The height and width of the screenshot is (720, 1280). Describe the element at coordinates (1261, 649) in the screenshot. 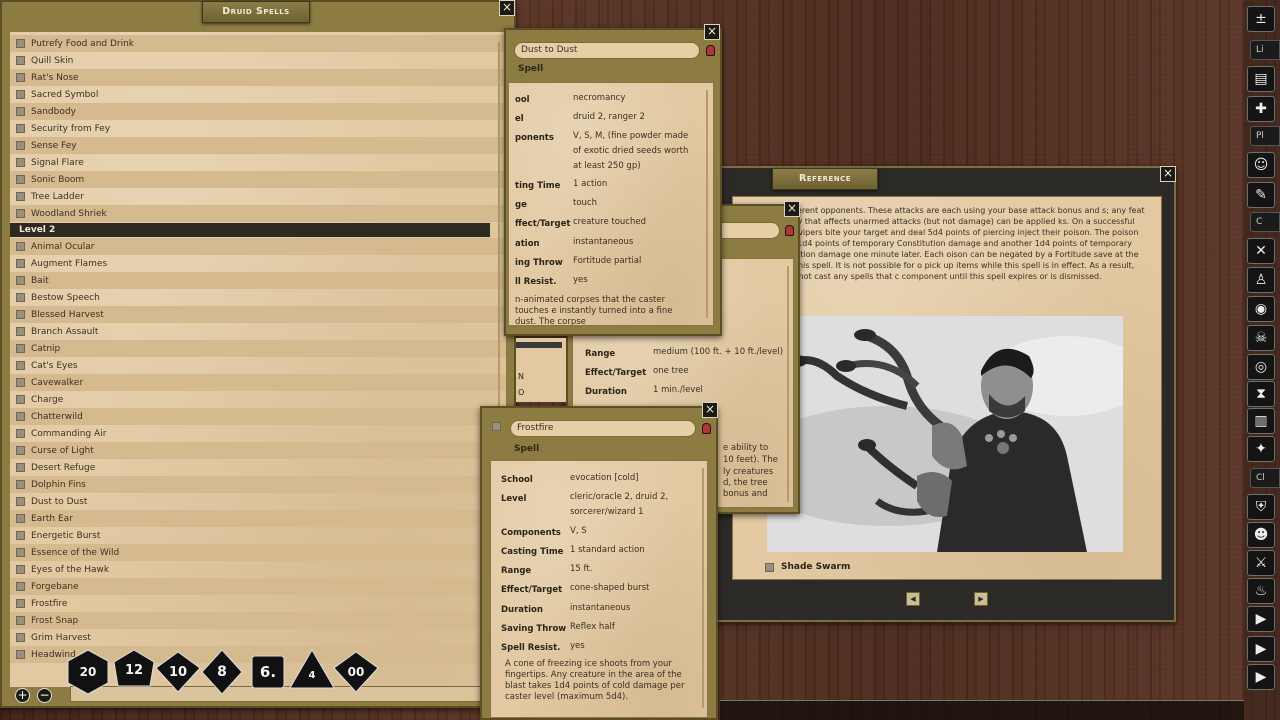

I see `arrow-right-icon: ▶` at that location.